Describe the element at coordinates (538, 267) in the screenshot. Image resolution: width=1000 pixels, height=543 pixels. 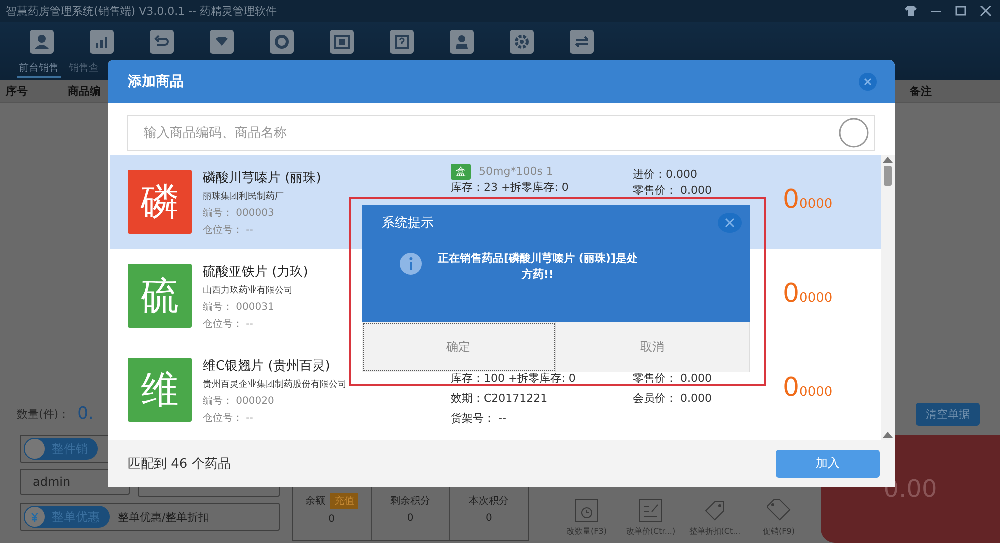
I see `alert-message: 正在销售药品[磷酸川芎嗪片 (丽珠)]是处方药!!` at that location.